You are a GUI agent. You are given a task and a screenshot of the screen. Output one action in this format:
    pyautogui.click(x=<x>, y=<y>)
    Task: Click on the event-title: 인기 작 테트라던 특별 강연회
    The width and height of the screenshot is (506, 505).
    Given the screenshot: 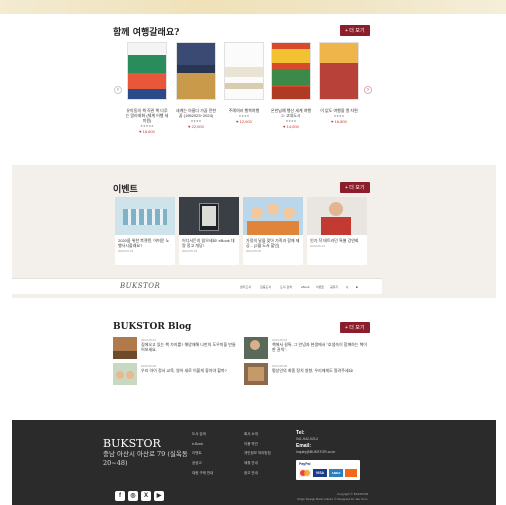 What is the action you would take?
    pyautogui.click(x=334, y=240)
    